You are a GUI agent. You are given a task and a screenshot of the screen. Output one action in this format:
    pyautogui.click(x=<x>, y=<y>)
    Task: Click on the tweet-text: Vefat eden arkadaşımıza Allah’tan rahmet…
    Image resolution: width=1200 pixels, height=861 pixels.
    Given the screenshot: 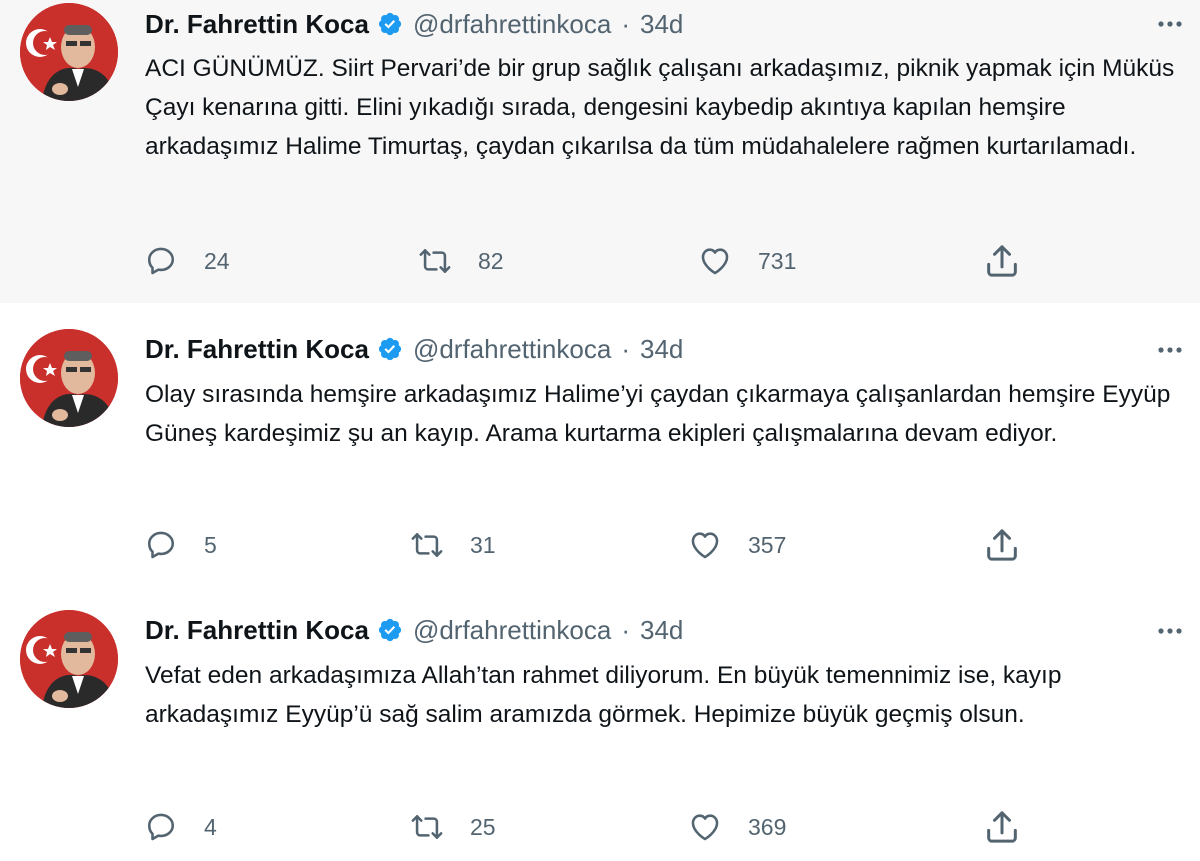 What is the action you would take?
    pyautogui.click(x=603, y=695)
    